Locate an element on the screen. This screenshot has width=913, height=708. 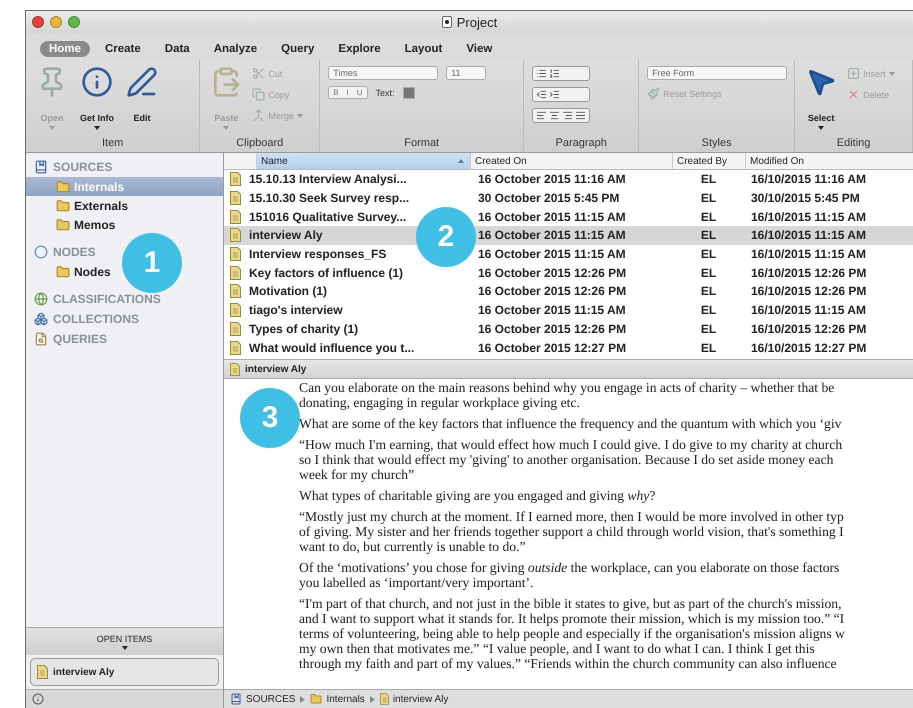
list-toggle is located at coordinates (561, 73).